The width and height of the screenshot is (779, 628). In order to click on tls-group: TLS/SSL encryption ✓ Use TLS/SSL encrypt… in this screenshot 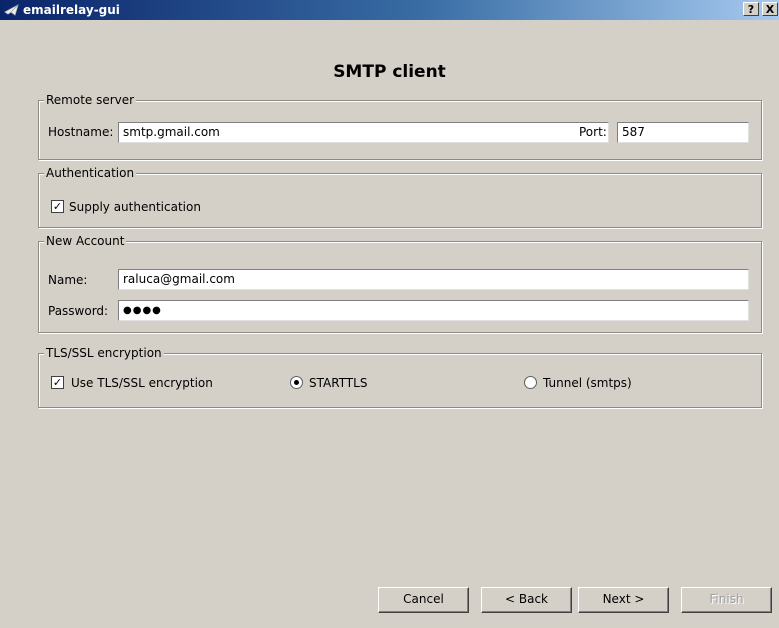, I will do `click(400, 377)`.